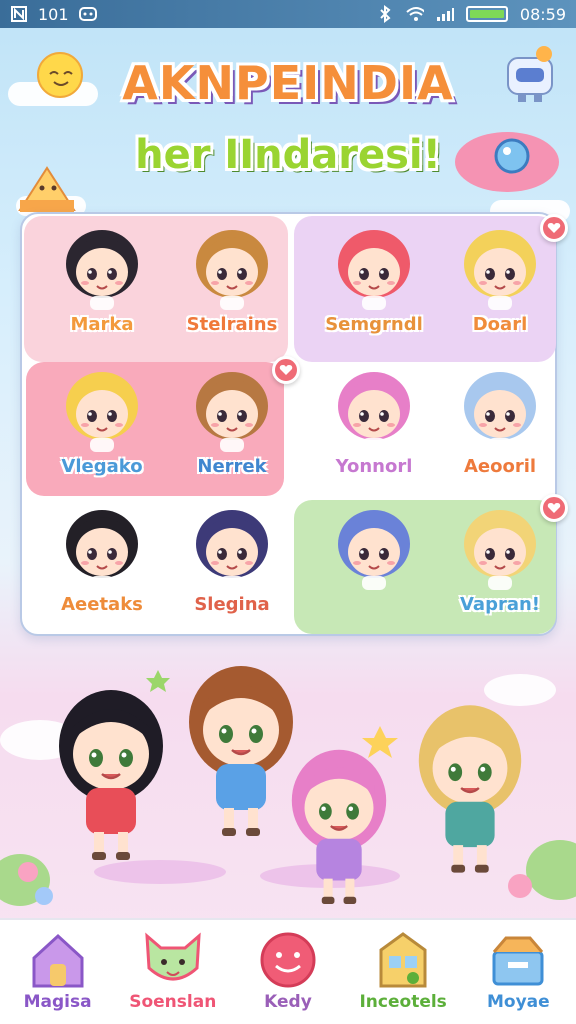 The image size is (576, 1024). Describe the element at coordinates (500, 466) in the screenshot. I see `character-name: Aeooril` at that location.